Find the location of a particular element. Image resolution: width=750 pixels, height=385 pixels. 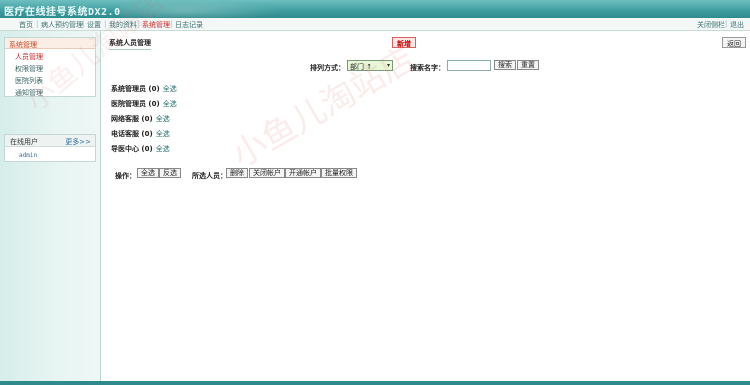

select-all-button: 全选 is located at coordinates (148, 173).